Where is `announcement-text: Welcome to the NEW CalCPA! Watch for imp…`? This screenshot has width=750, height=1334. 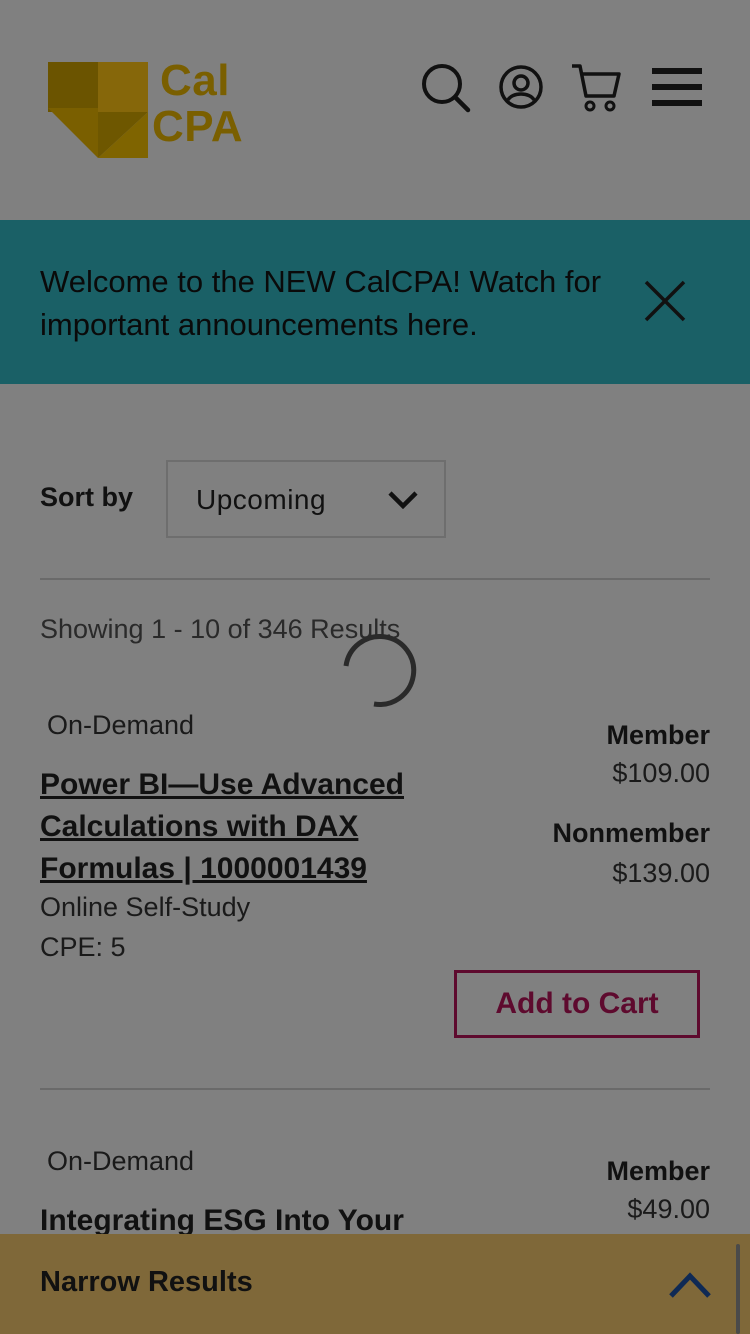 announcement-text: Welcome to the NEW CalCPA! Watch for imp… is located at coordinates (321, 303).